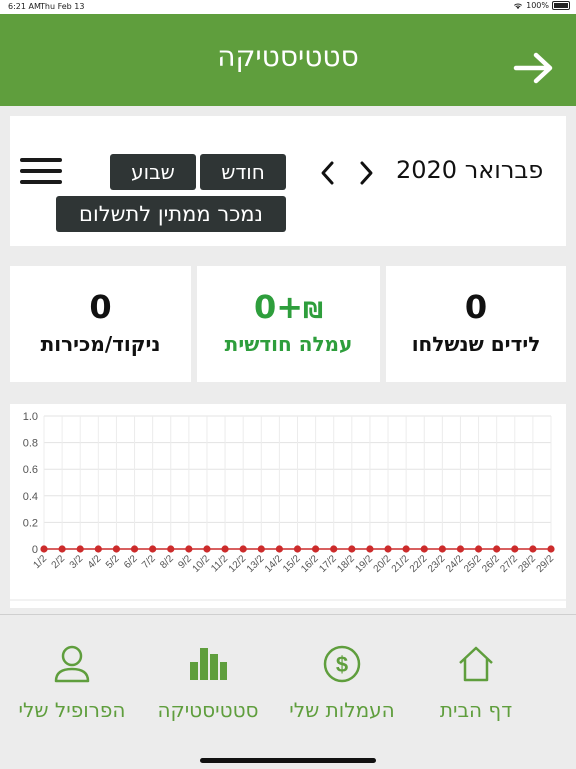 Image resolution: width=576 pixels, height=769 pixels. I want to click on hamburger-menu-icon, so click(41, 172).